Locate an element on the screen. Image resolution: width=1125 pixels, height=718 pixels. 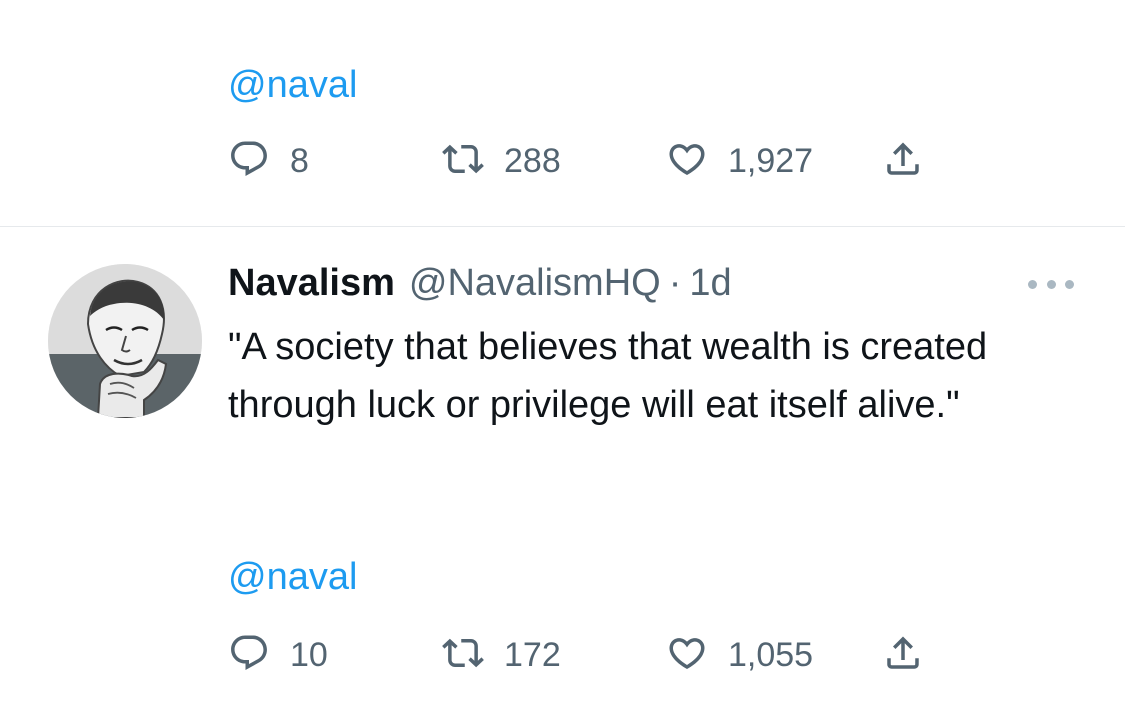
retweet-button: 288 is located at coordinates (501, 161).